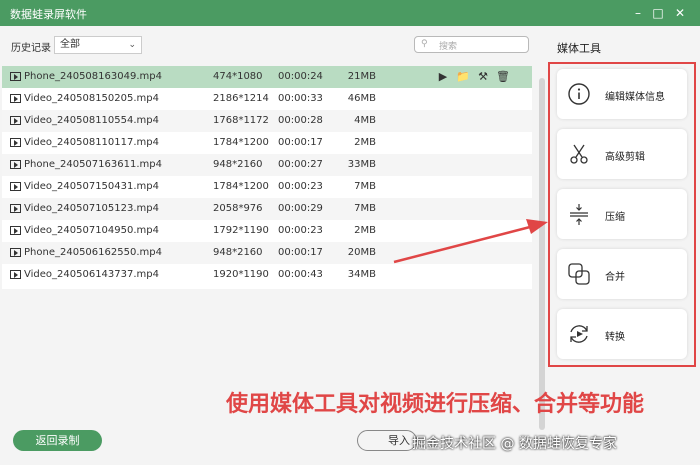 This screenshot has height=465, width=700. What do you see at coordinates (91, 98) in the screenshot?
I see `file-name: Video_240508150205.mp4` at bounding box center [91, 98].